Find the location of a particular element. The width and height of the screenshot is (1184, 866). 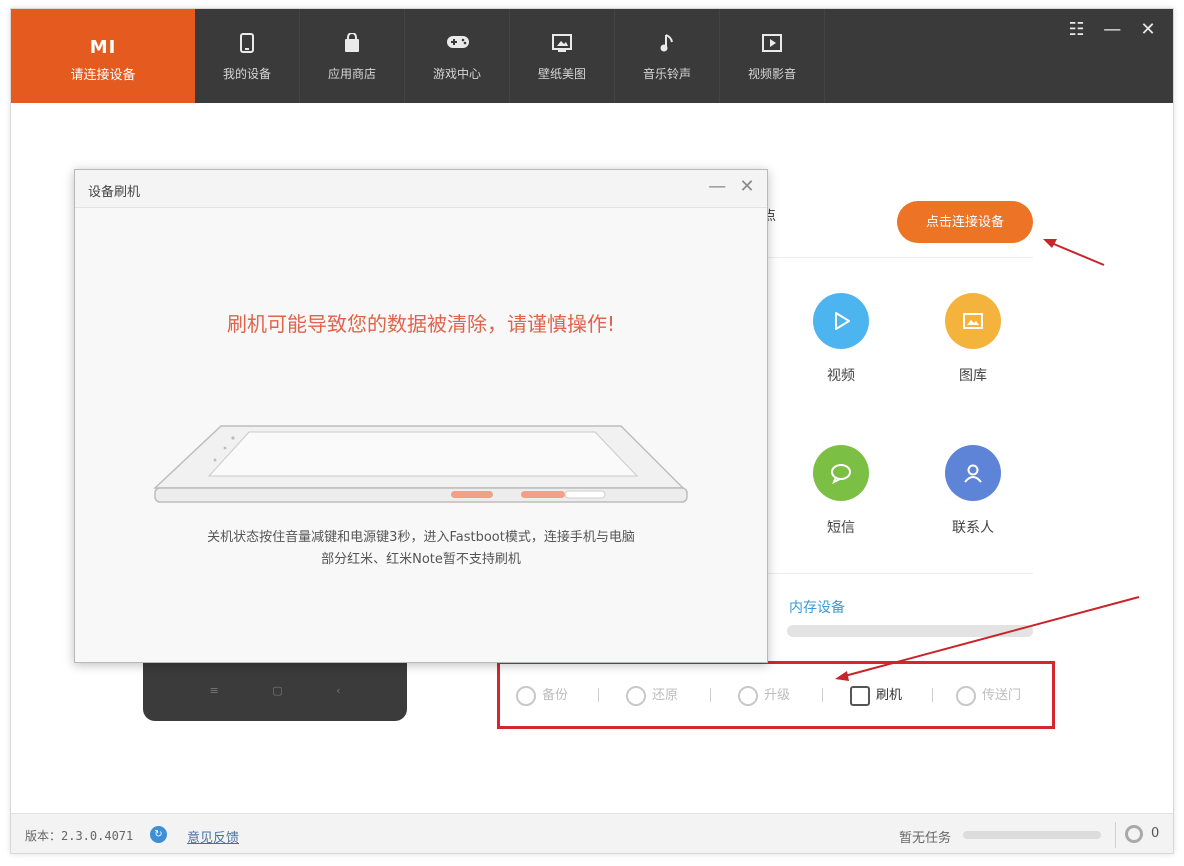

storage-label: 内存设备 is located at coordinates (817, 608).